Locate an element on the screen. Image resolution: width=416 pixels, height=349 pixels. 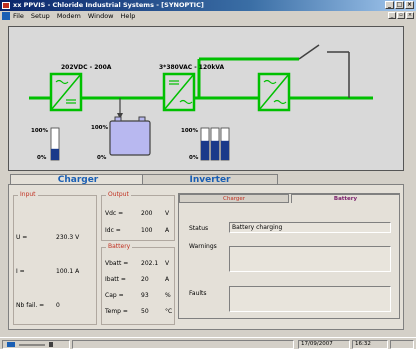
battery-cap-label: Cap = is located at coordinates (114, 295).